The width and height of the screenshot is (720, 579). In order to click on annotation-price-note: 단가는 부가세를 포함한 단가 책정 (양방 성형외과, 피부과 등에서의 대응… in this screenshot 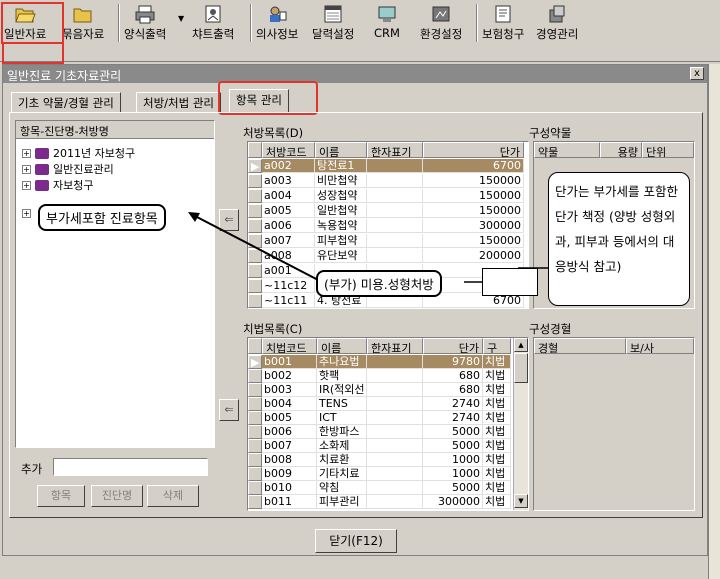, I will do `click(619, 239)`.